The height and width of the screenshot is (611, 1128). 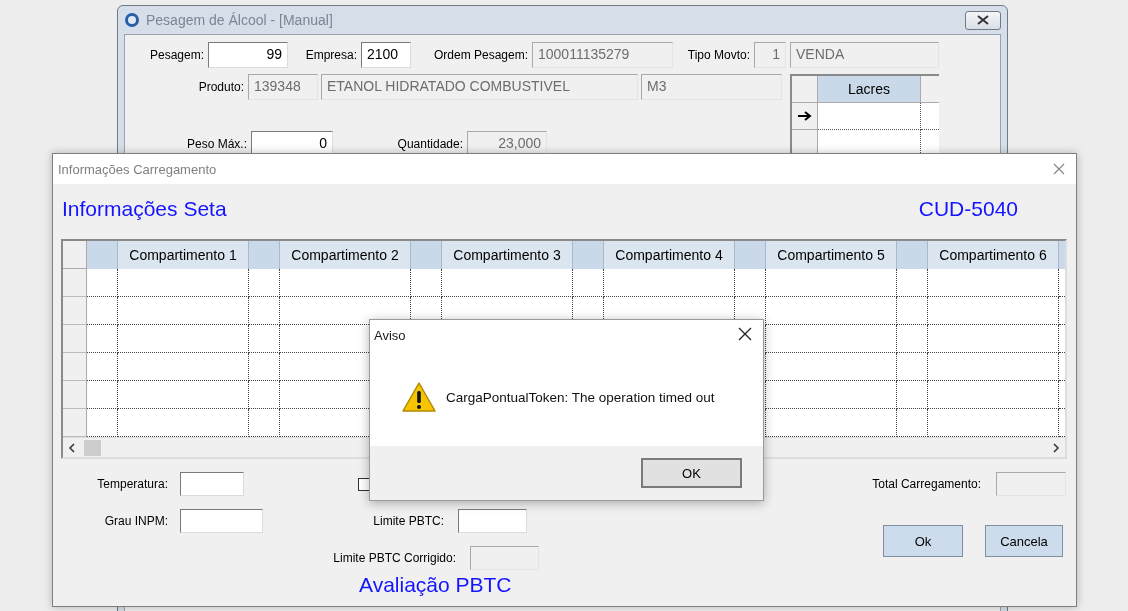 I want to click on field-label: Pesagem:, so click(x=176, y=55).